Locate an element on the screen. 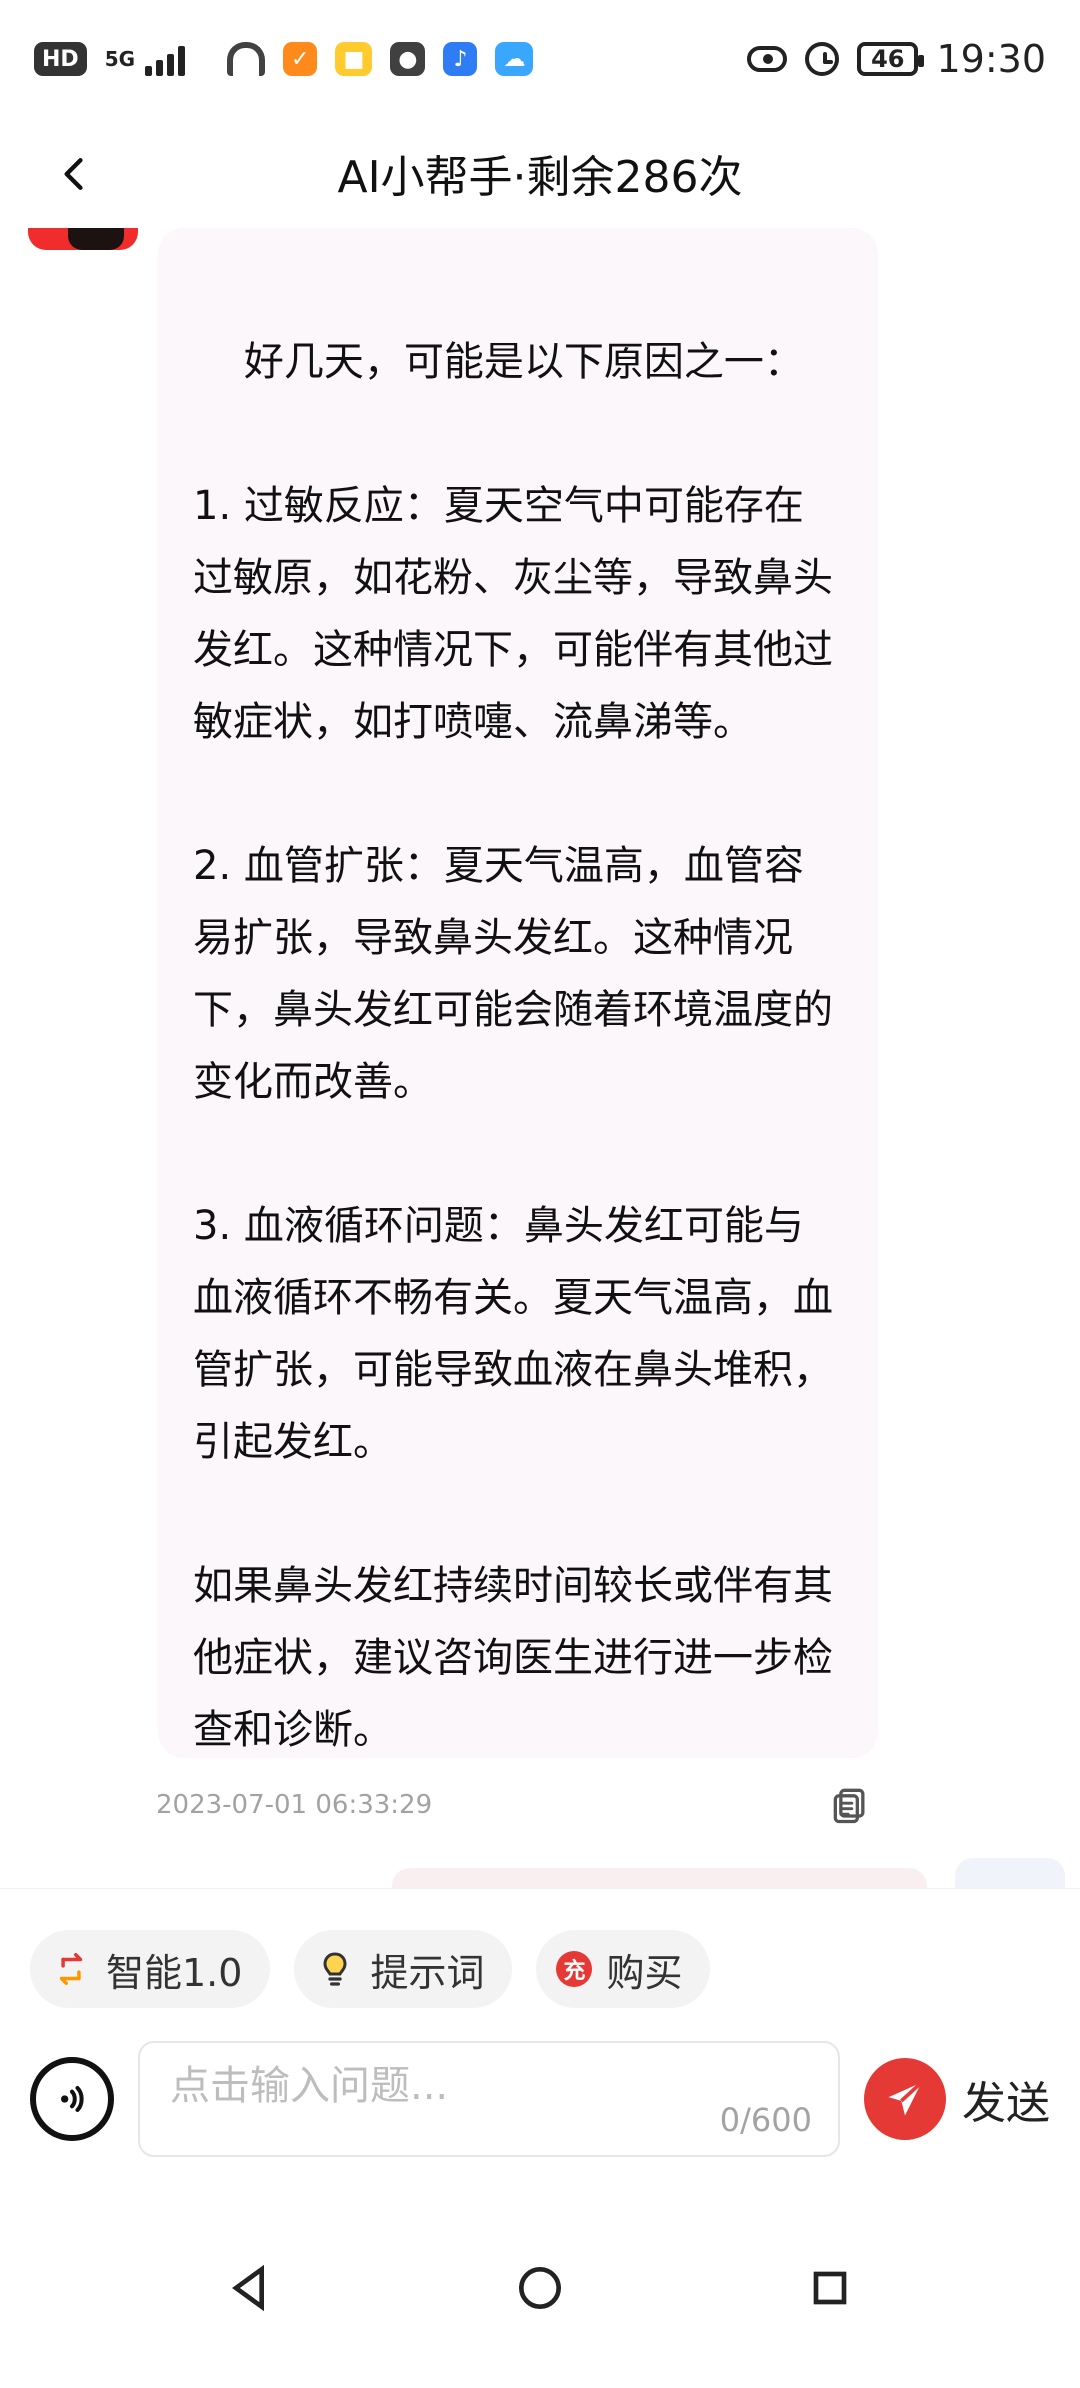 This screenshot has height=2388, width=1080. chip-row: 智能1.0 提示词 充 购买 is located at coordinates (540, 1969).